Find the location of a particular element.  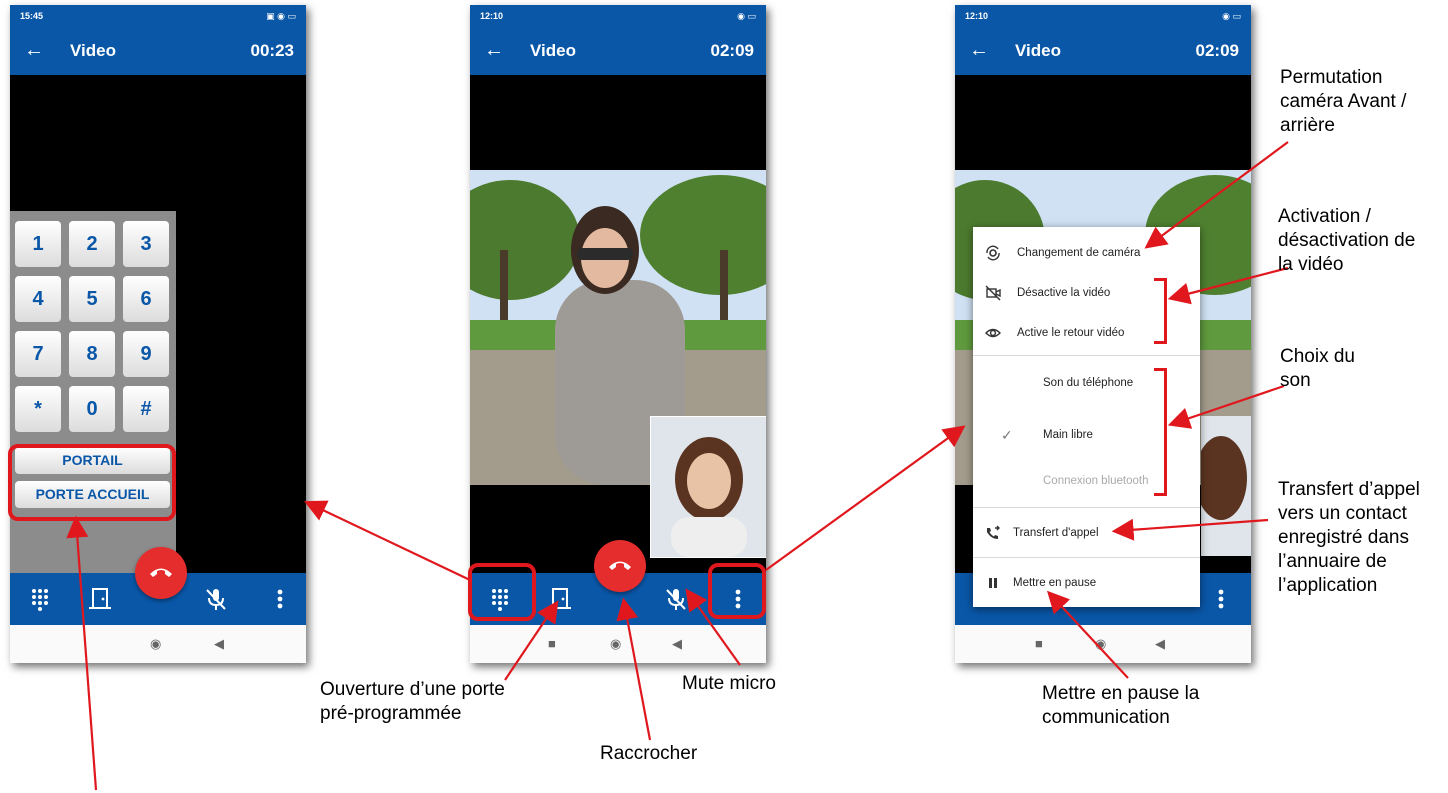

callout-more-button is located at coordinates (737, 591).